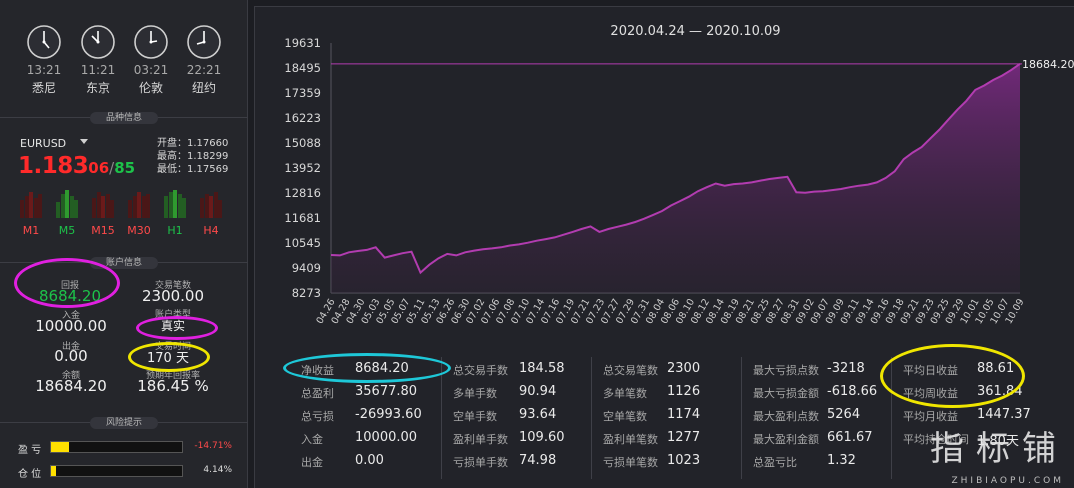 This screenshot has height=488, width=1074. I want to click on timeframe-bars-m30, so click(139, 205).